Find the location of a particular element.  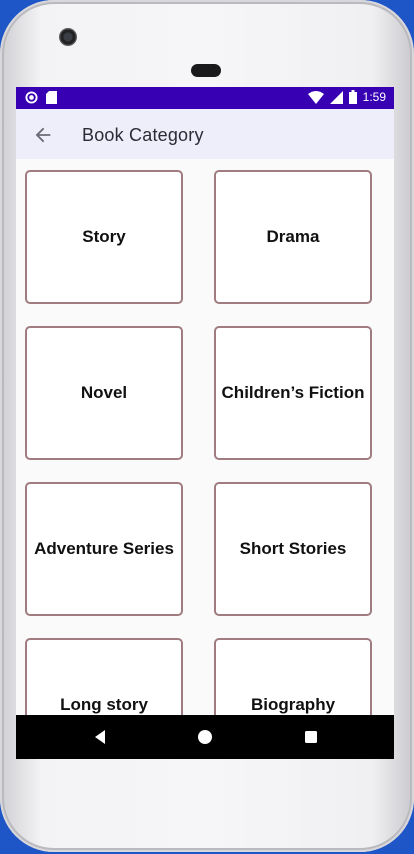

category-label: Adventure Series is located at coordinates (104, 548).